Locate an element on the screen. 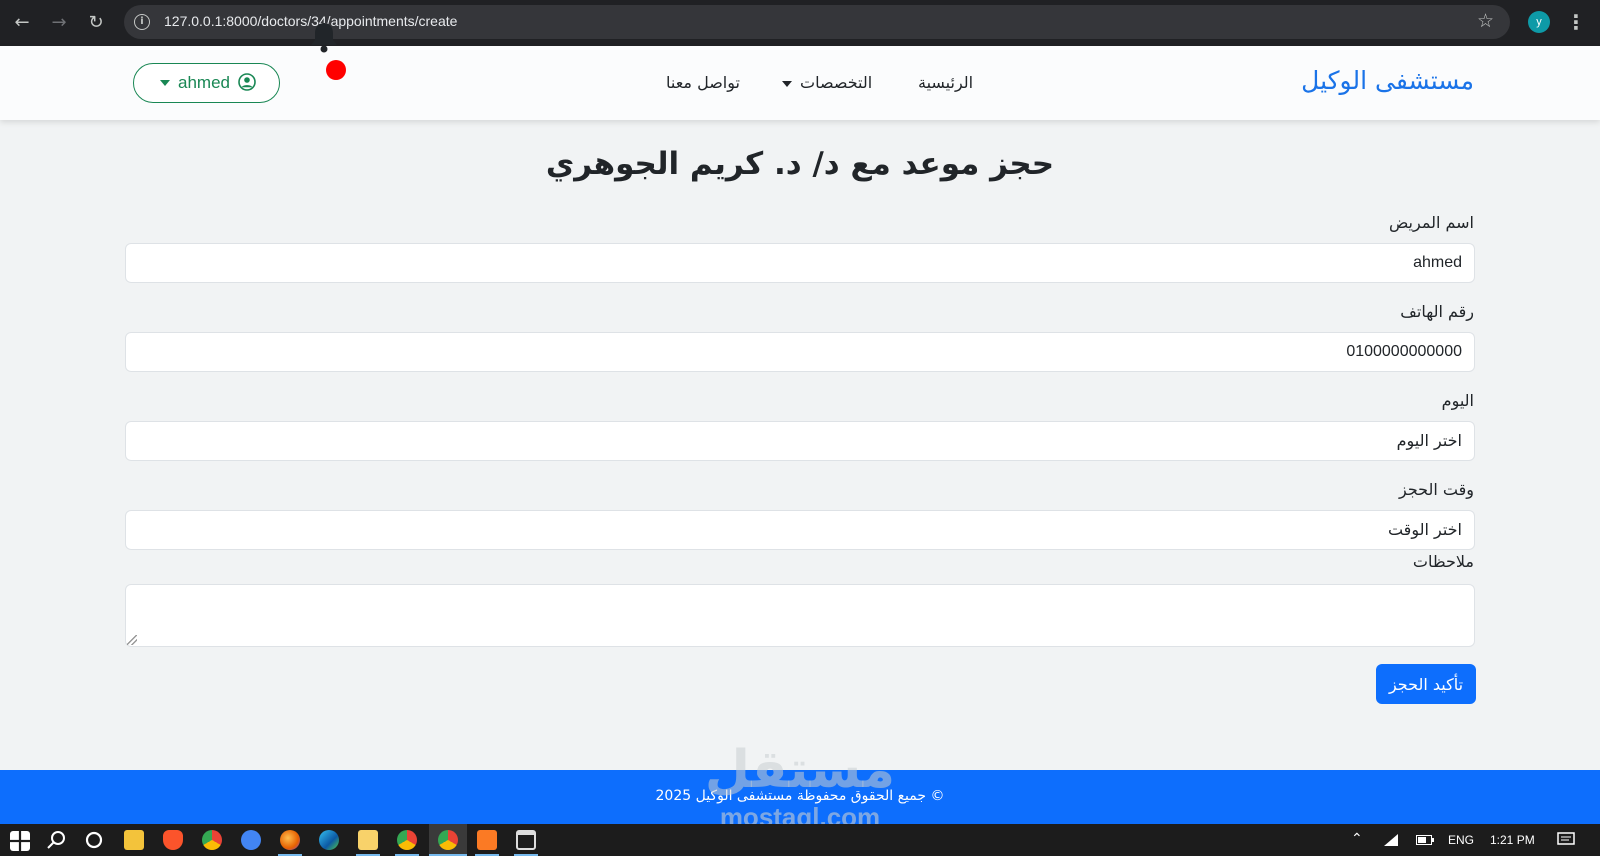 This screenshot has height=856, width=1600. firefox-icon is located at coordinates (290, 840).